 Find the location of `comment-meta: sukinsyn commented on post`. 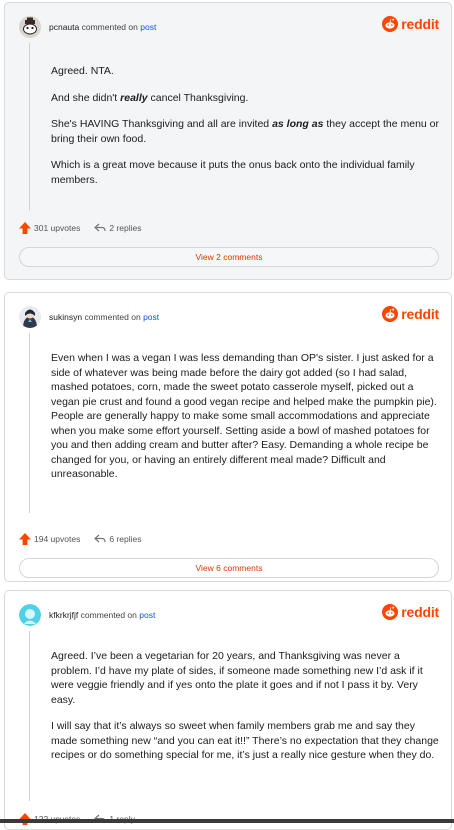

comment-meta: sukinsyn commented on post is located at coordinates (104, 317).